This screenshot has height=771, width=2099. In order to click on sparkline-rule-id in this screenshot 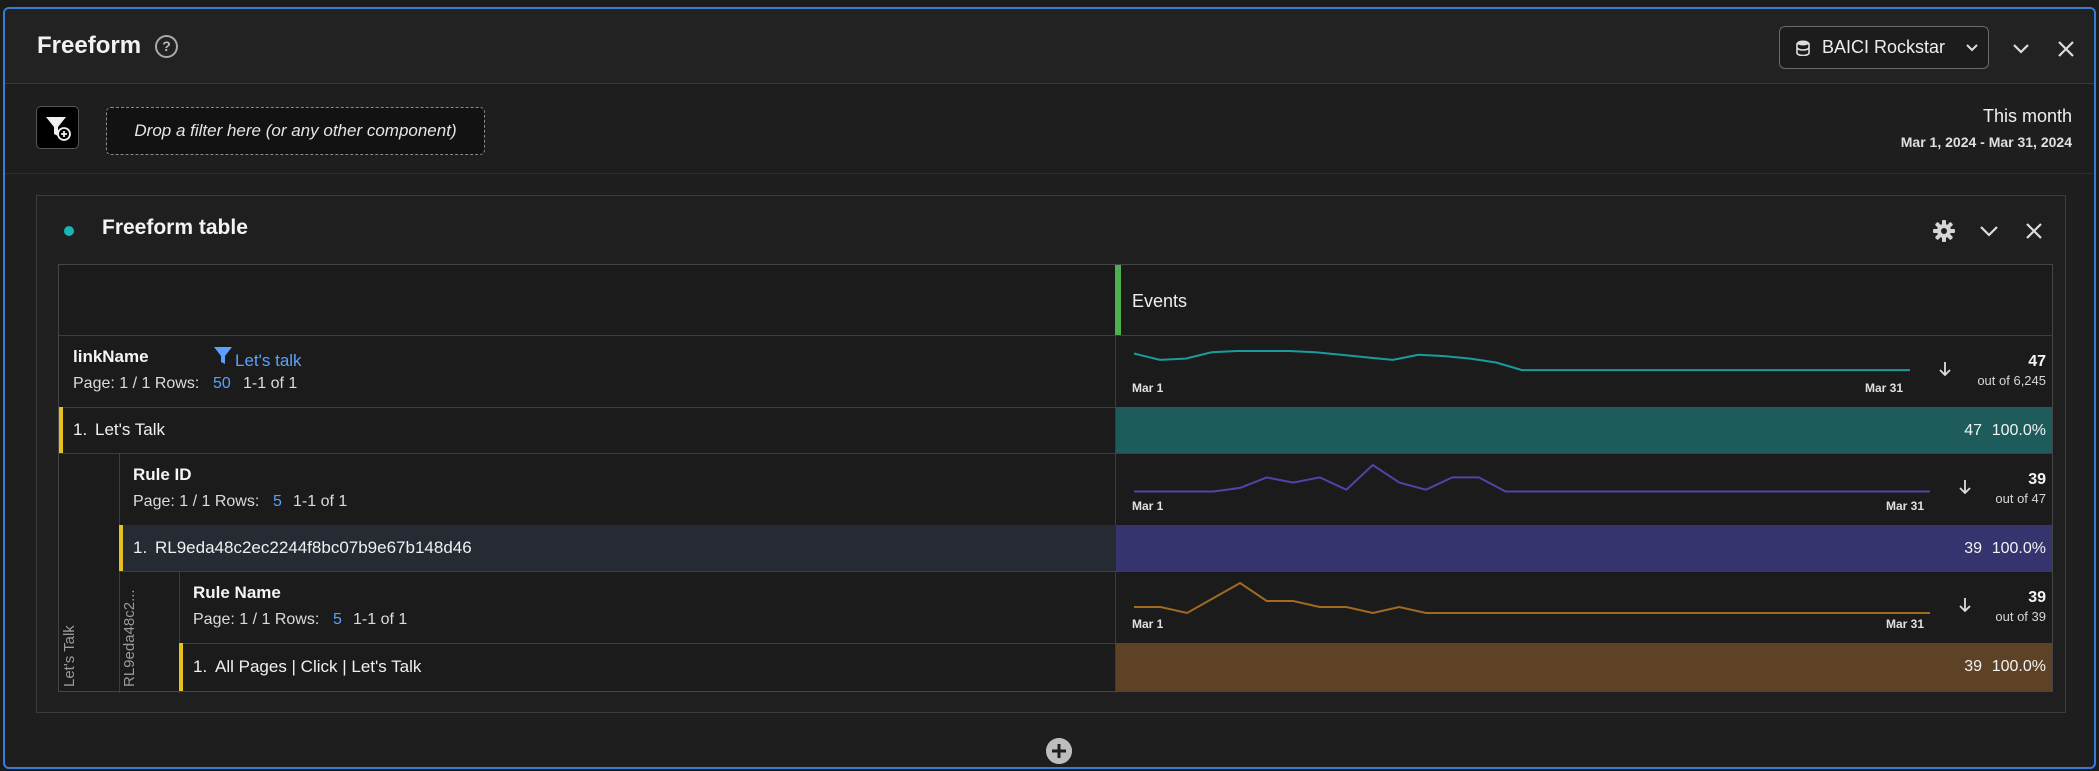, I will do `click(1532, 478)`.